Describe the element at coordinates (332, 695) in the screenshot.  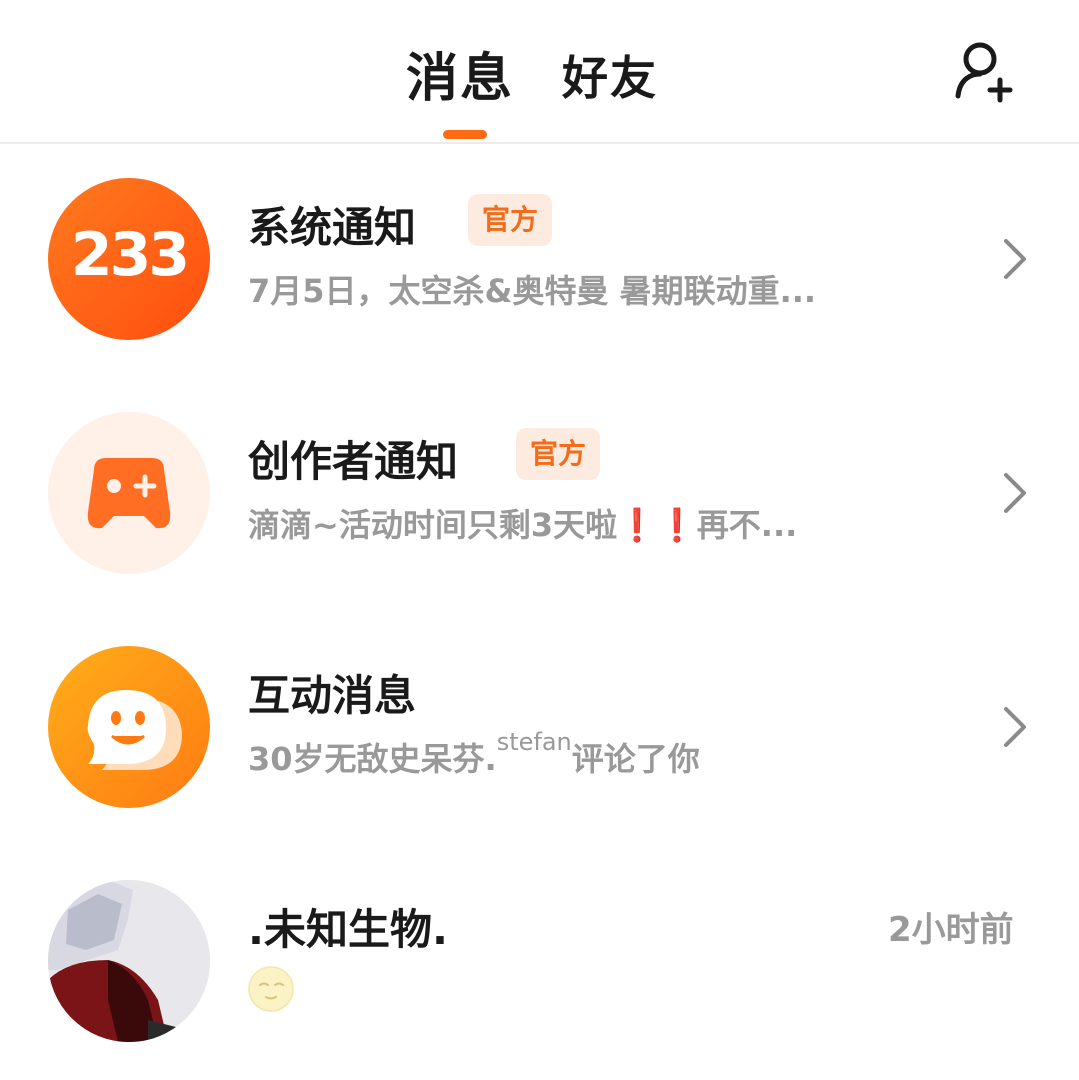
I see `row-title: 互动消息` at that location.